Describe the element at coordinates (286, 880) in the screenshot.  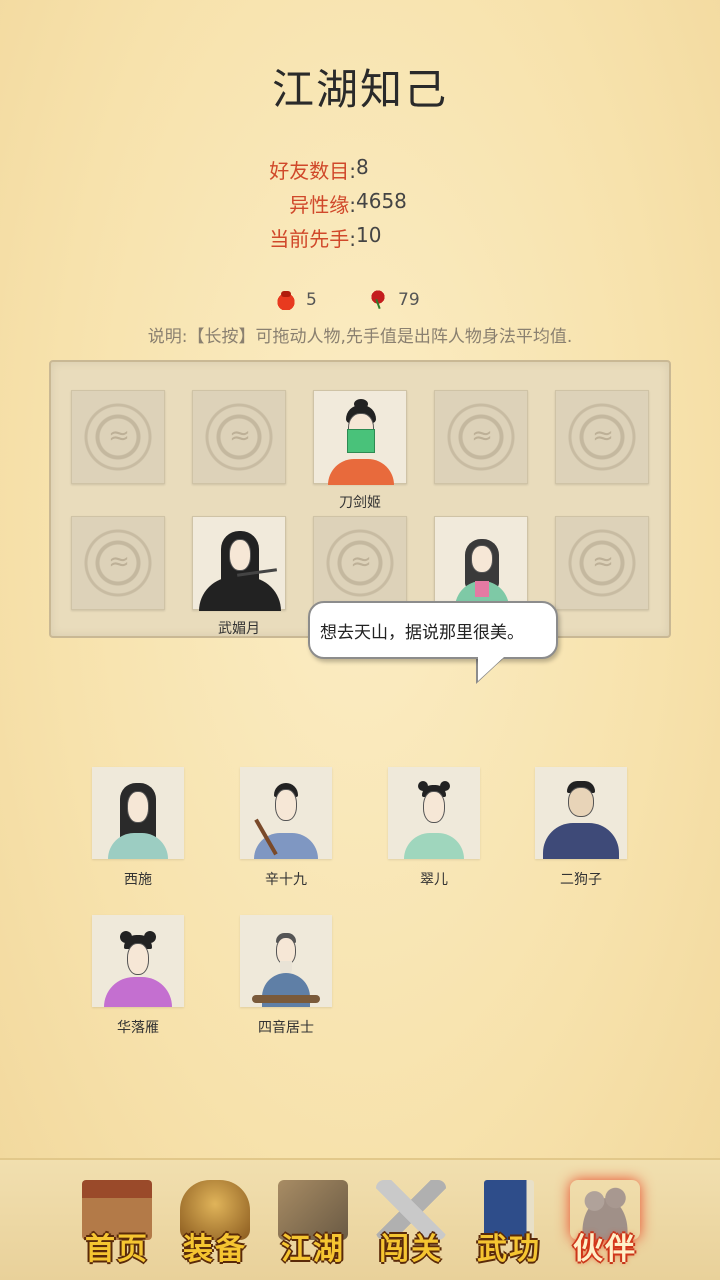
I see `companion-name: 辛十九` at that location.